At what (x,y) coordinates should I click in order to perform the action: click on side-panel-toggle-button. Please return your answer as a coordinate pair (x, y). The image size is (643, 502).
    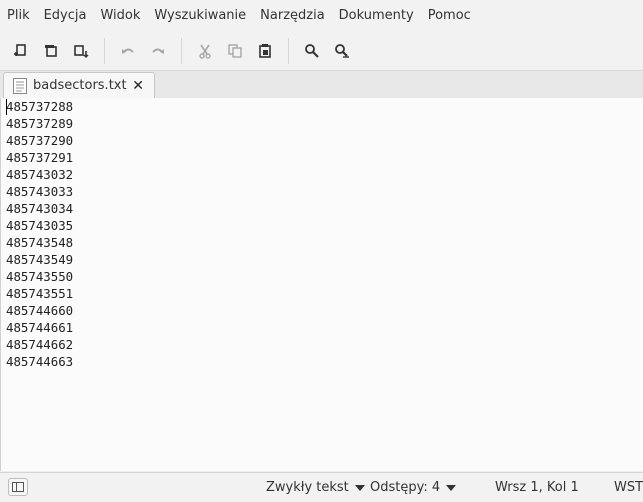
    Looking at the image, I should click on (18, 487).